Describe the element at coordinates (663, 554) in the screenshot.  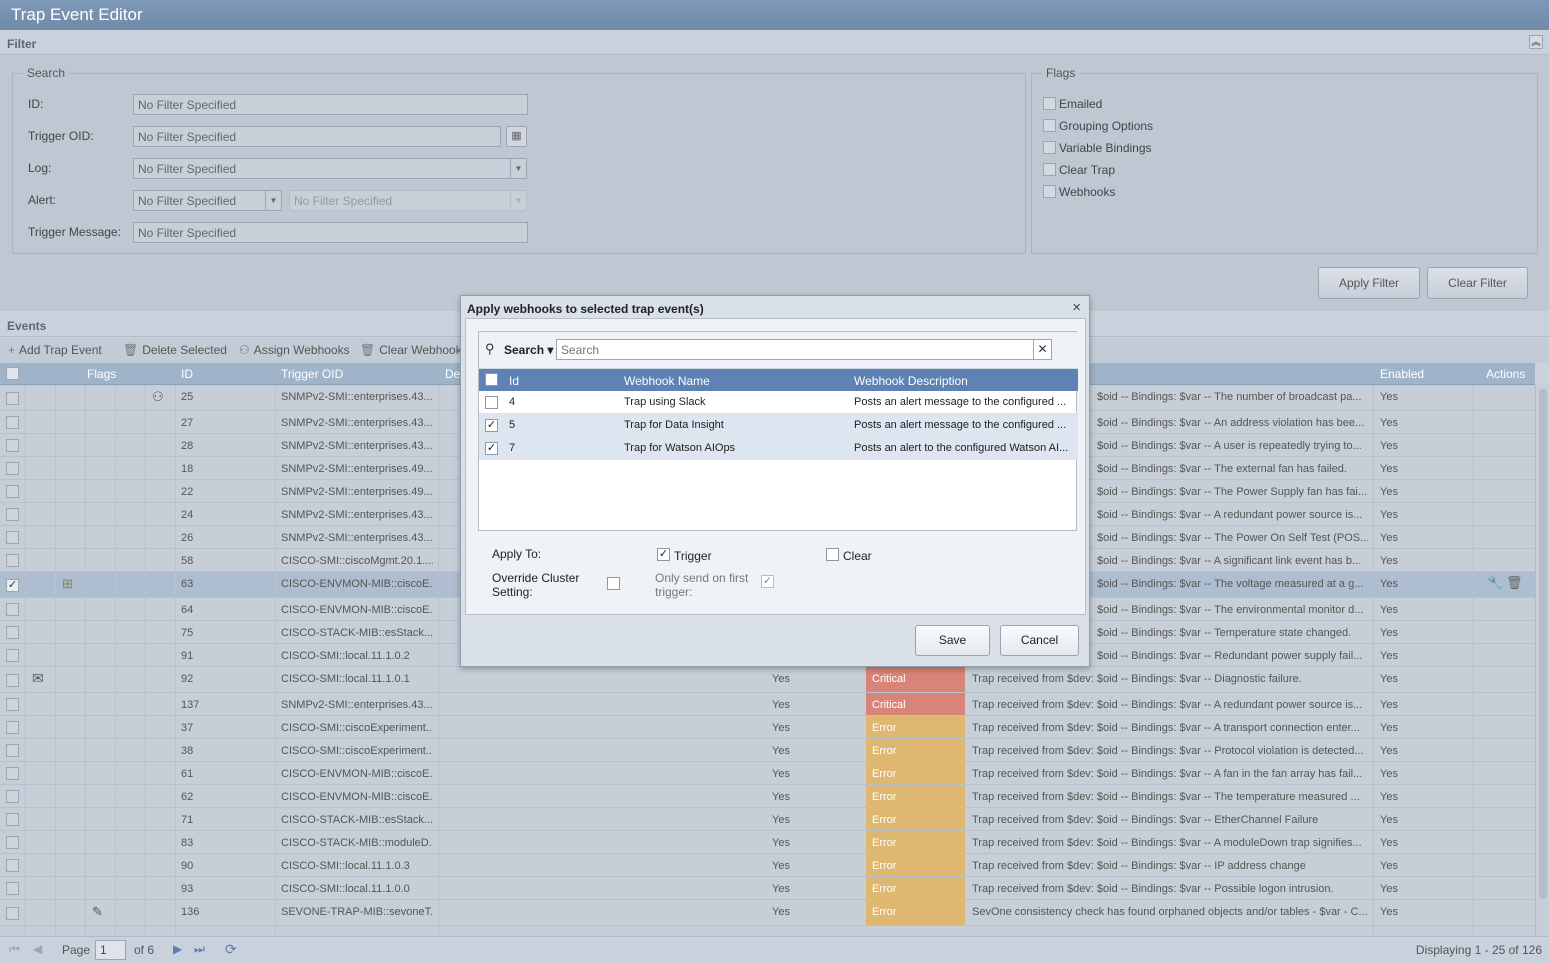
I see `trigger-checkbox: ✓` at that location.